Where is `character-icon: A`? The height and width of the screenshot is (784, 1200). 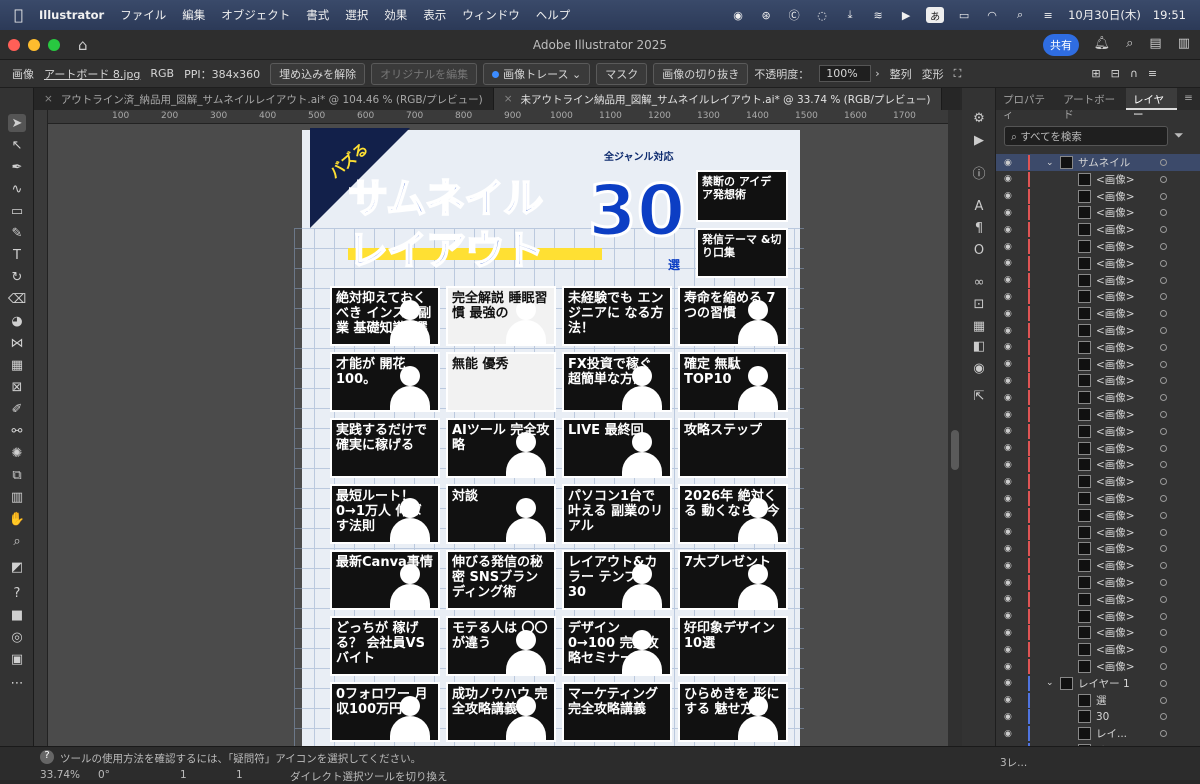 character-icon: A is located at coordinates (979, 206).